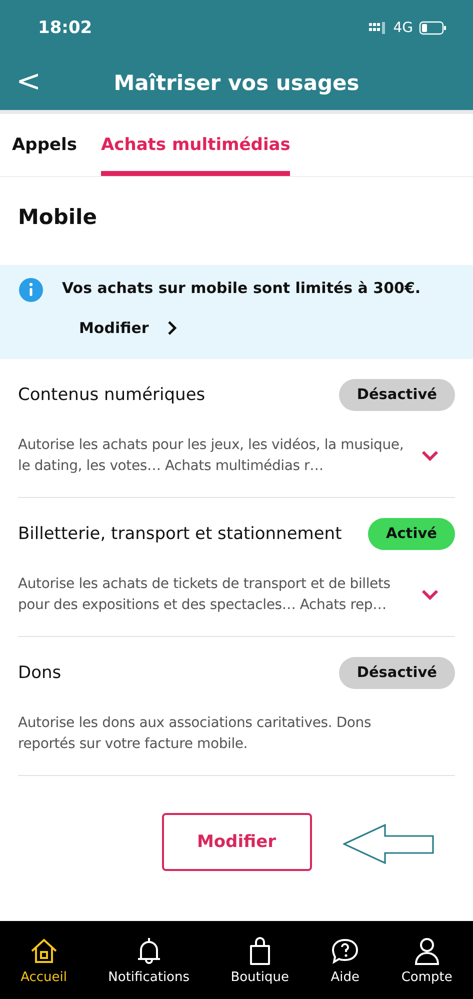  What do you see at coordinates (259, 960) in the screenshot?
I see `nav-tab: Boutique` at bounding box center [259, 960].